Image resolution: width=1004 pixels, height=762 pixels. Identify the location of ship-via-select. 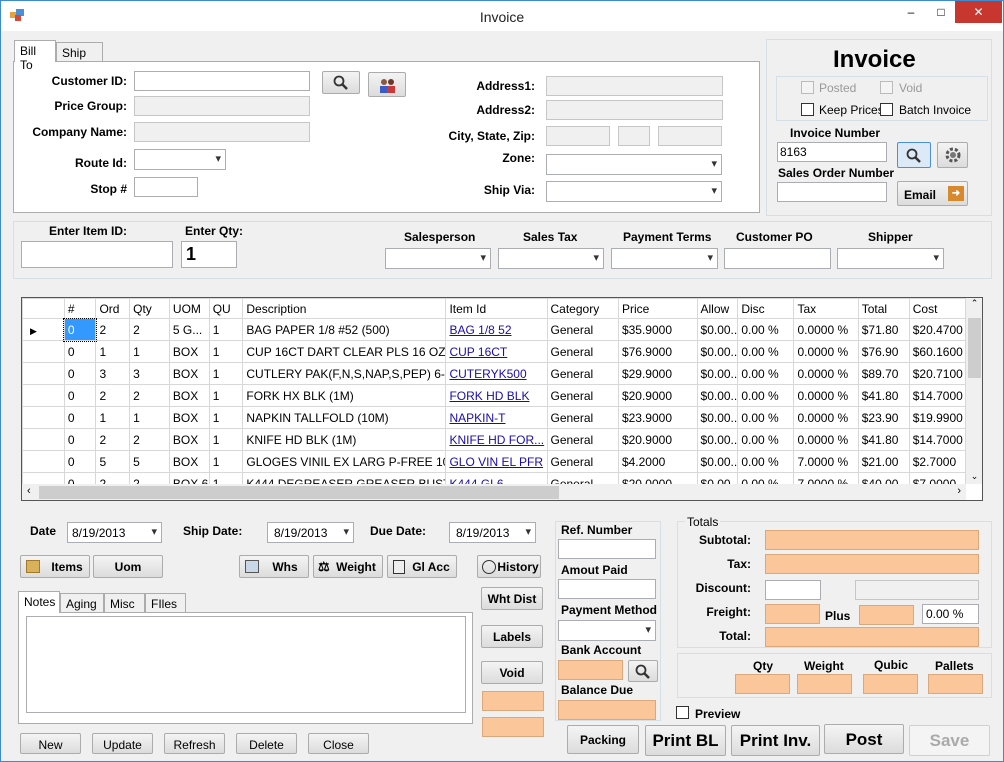
(634, 191).